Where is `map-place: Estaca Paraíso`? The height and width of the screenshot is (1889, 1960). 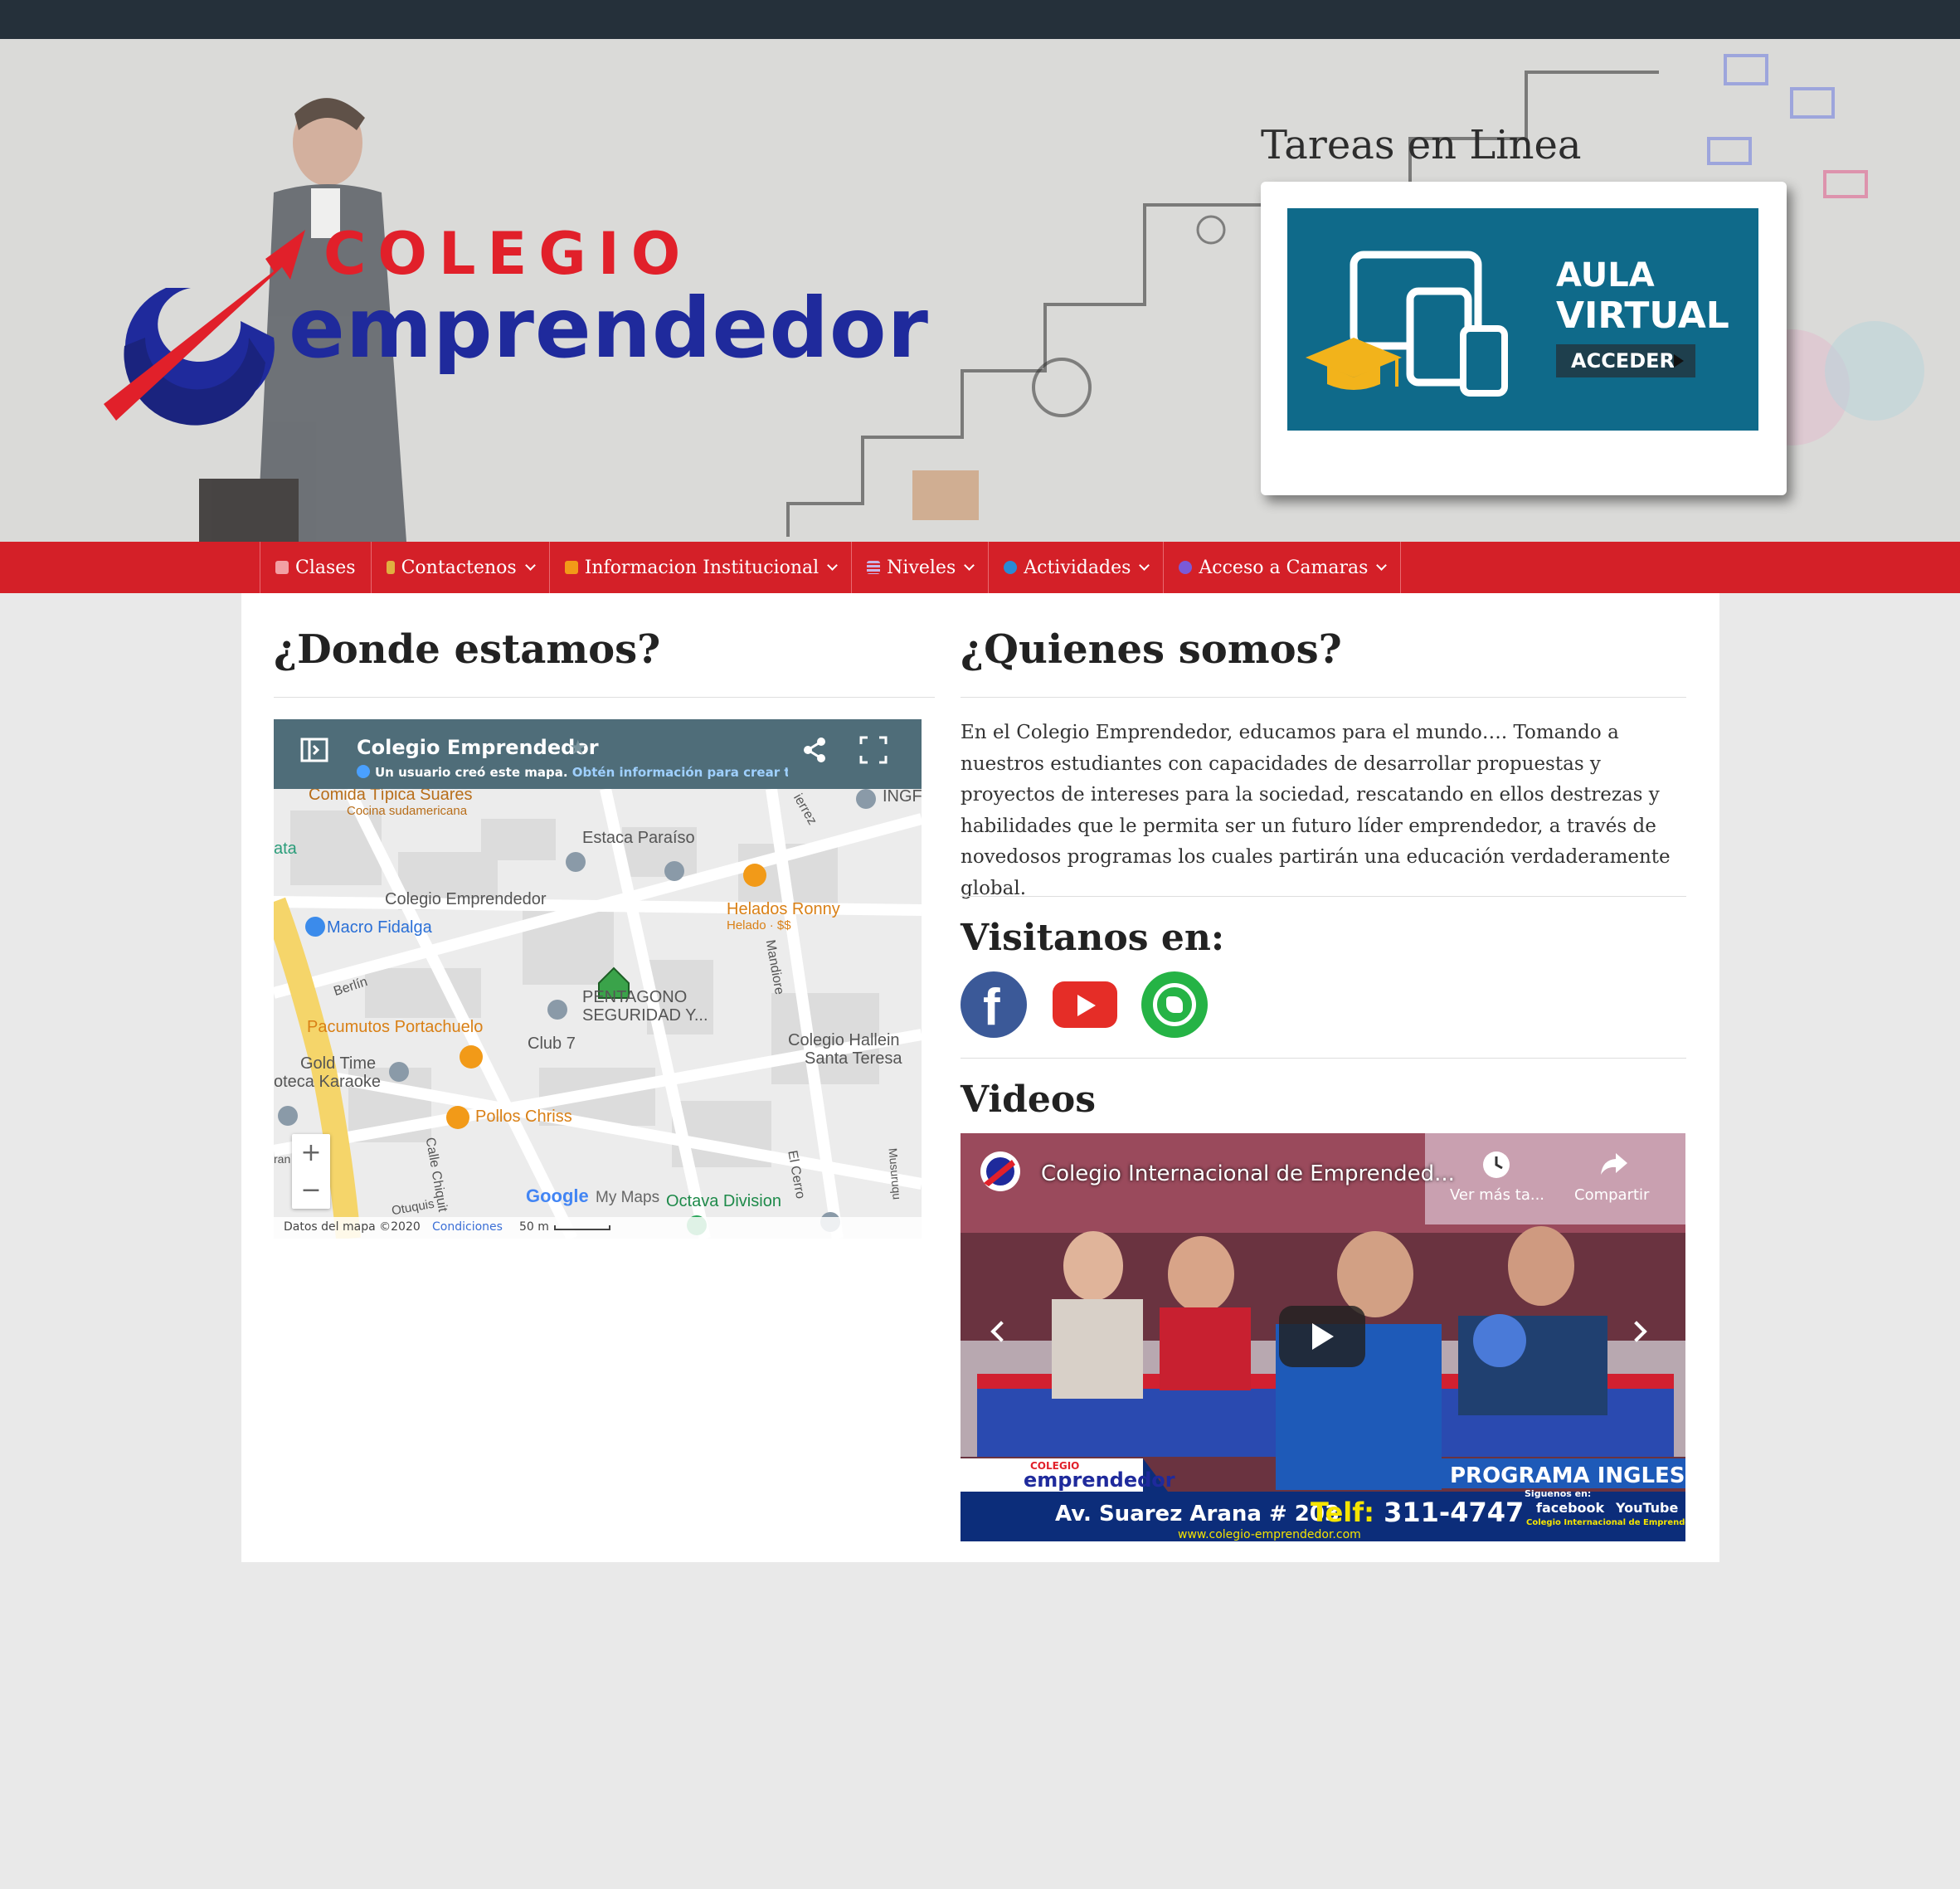
map-place: Estaca Paraíso is located at coordinates (638, 838).